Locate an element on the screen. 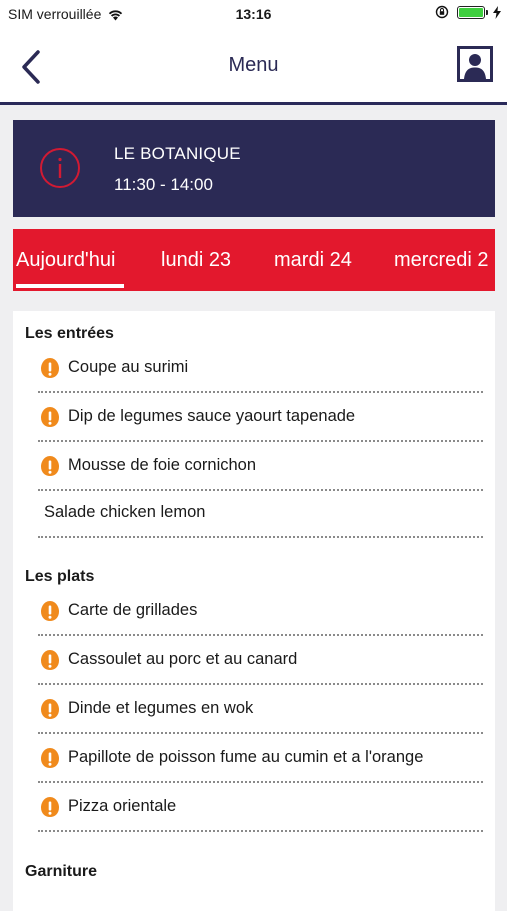 This screenshot has height=911, width=507. dish-name: Salade chicken lemon is located at coordinates (125, 512).